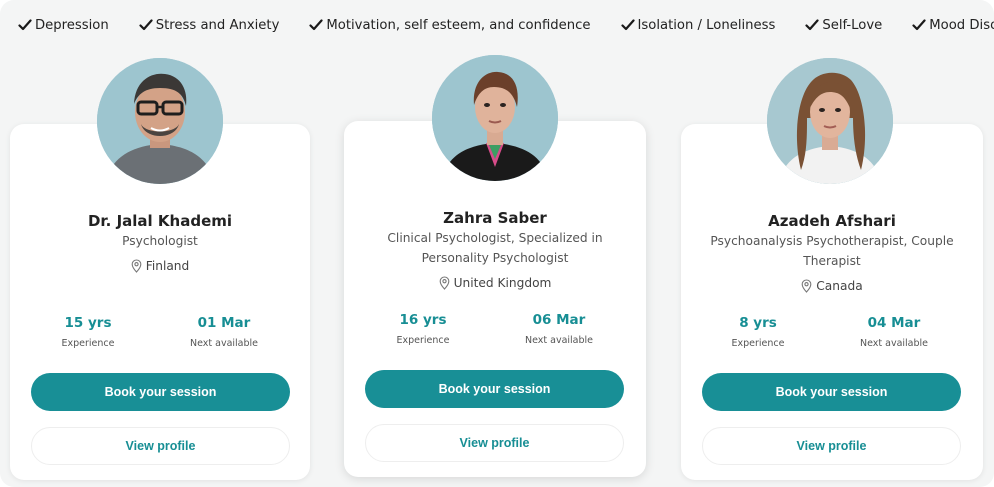 The image size is (994, 487). I want to click on experience-stat: 15 yrs Experience, so click(88, 332).